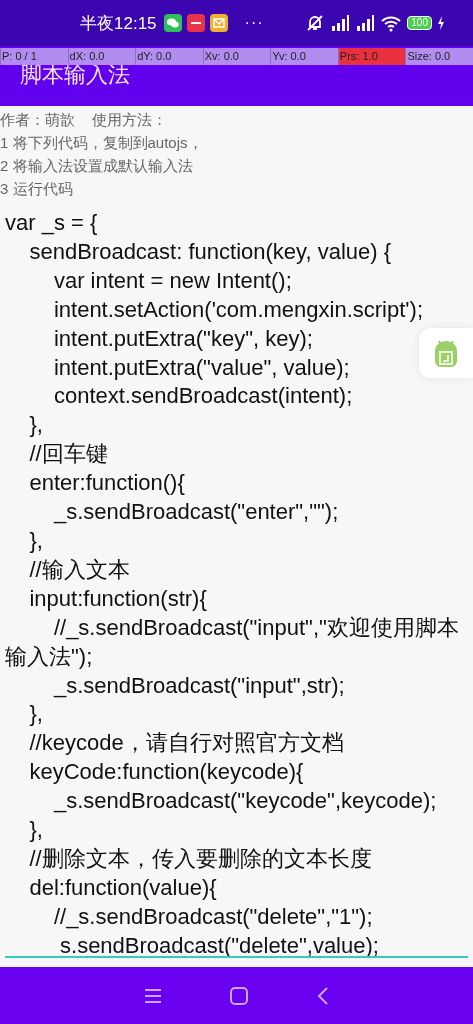 The height and width of the screenshot is (1024, 473). Describe the element at coordinates (169, 56) in the screenshot. I see `pointer-stat: dY: 0.0` at that location.